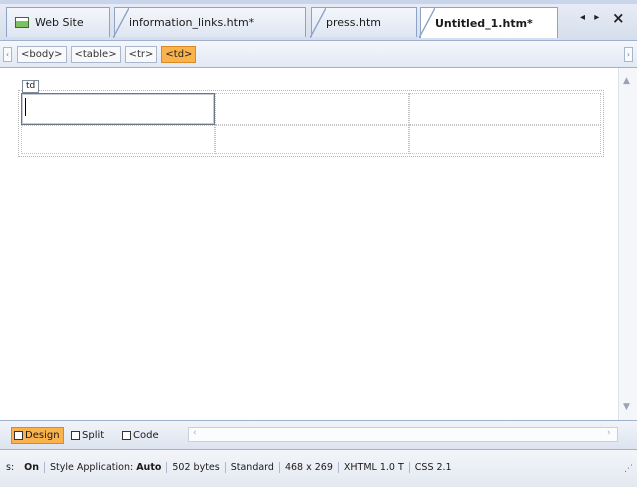  I want to click on tag-scroll-left-icon: ‹, so click(7, 54).